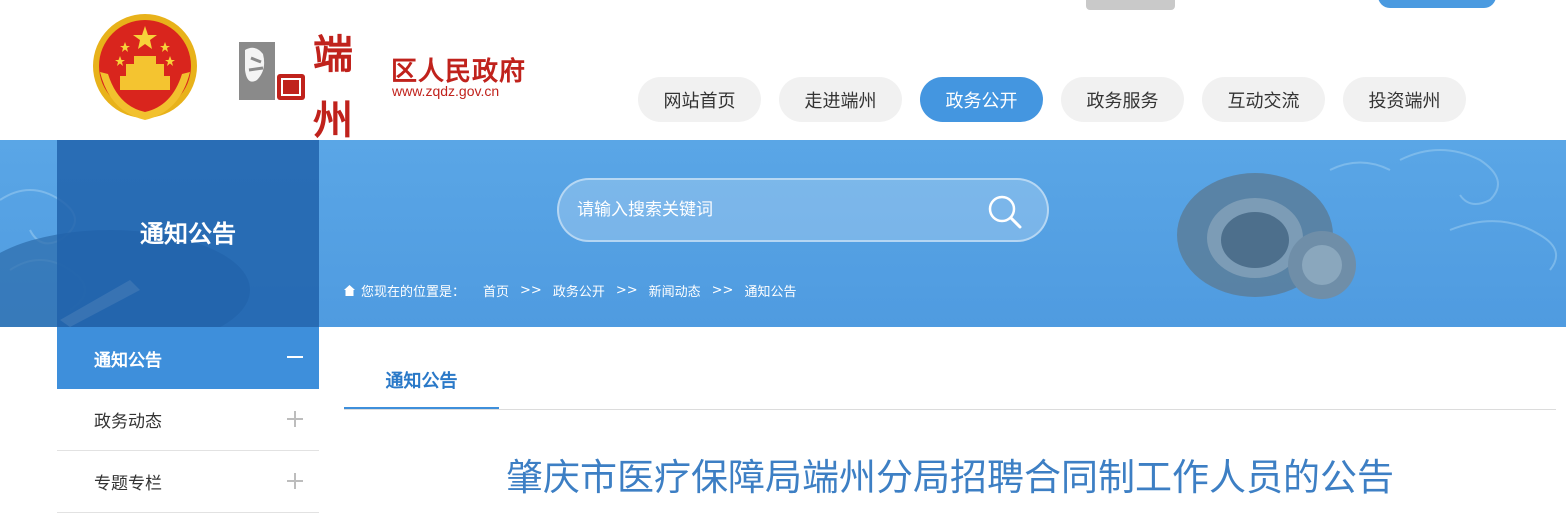 Image resolution: width=1566 pixels, height=513 pixels. I want to click on nav-item-investment: 投资端州, so click(1404, 99).